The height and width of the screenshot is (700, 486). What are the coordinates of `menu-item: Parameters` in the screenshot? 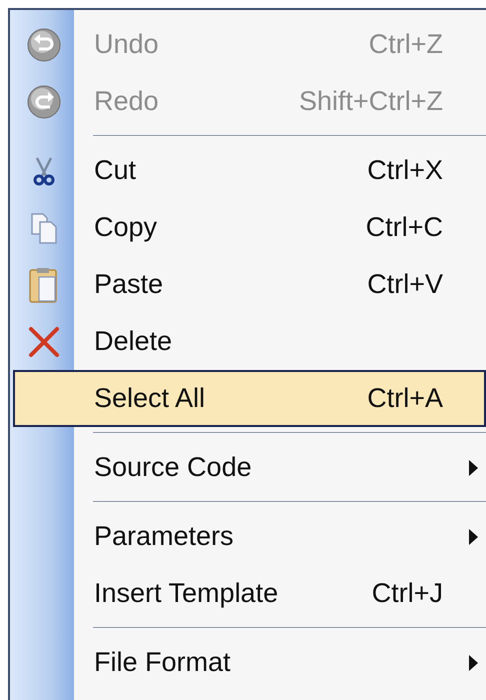 It's located at (248, 536).